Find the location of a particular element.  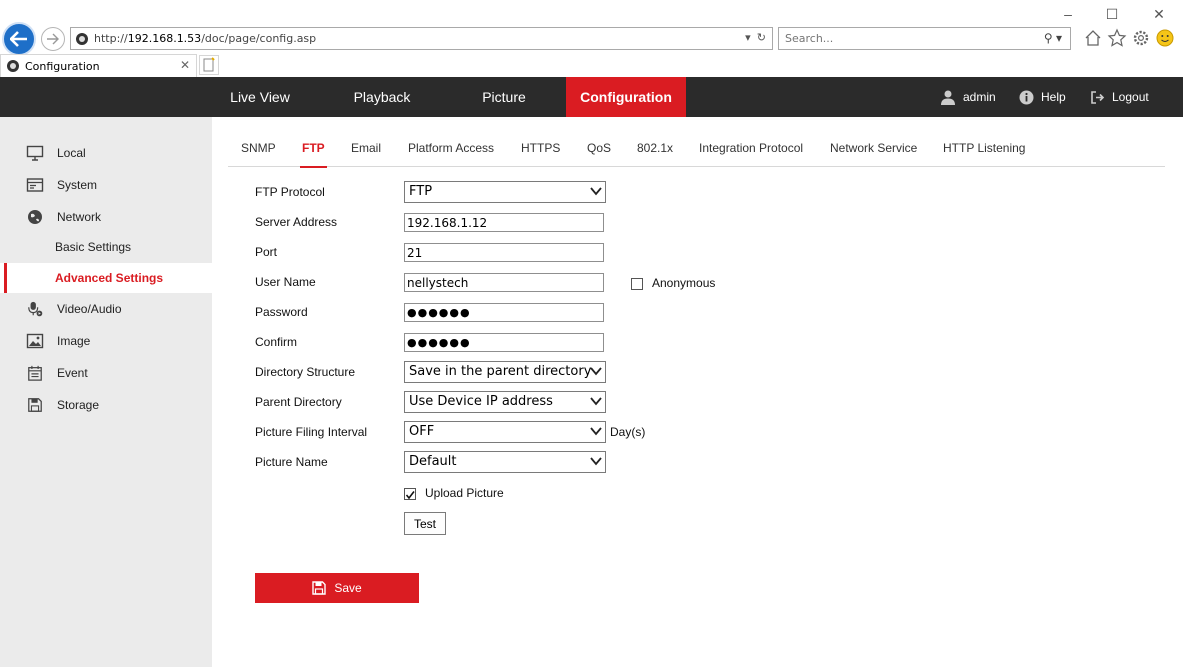

user-menu: admin is located at coordinates (968, 97).